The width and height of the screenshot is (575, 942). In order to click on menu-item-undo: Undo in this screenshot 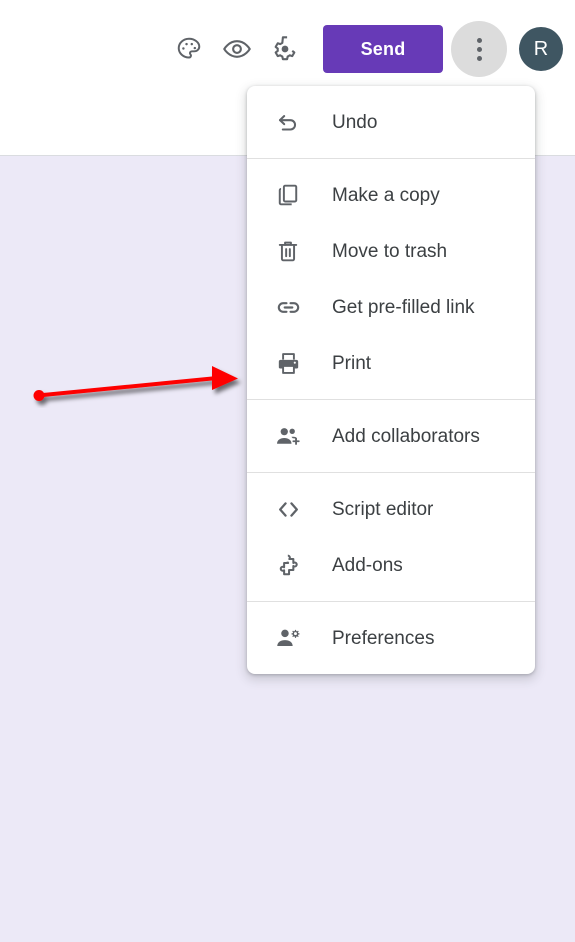, I will do `click(391, 122)`.